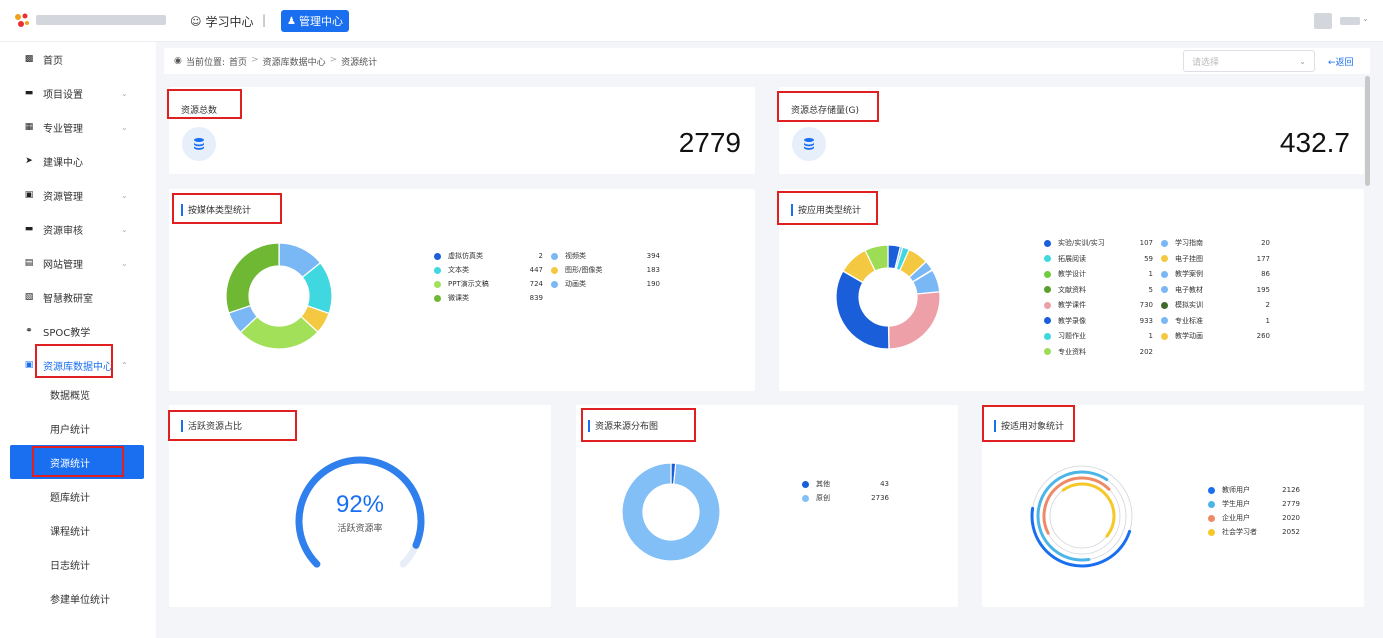 Image resolution: width=1383 pixels, height=638 pixels. I want to click on database-icon, so click(809, 144).